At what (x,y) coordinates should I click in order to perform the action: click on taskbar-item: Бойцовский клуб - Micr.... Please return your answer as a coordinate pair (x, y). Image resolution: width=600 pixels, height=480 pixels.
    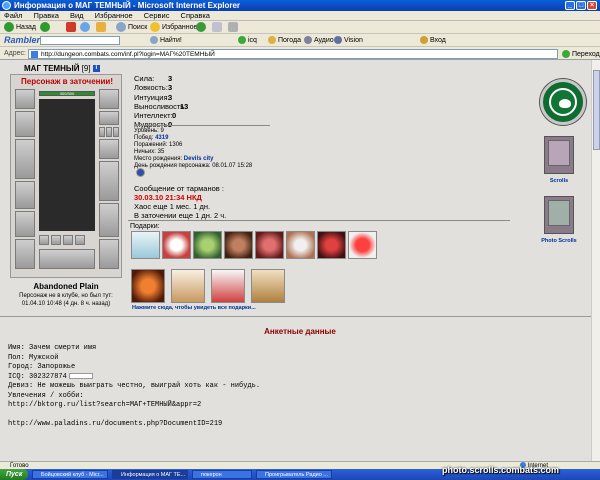
    Looking at the image, I should click on (70, 474).